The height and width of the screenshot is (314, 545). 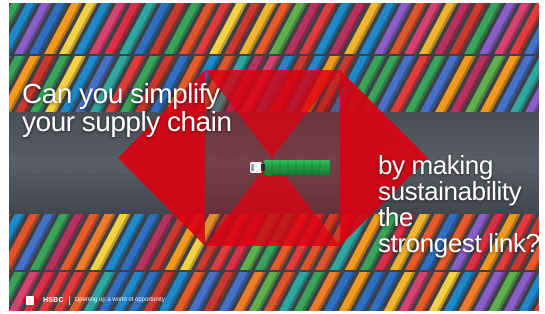 I want to click on footer-branding: HSBC Opening up a world of opportunity, so click(x=93, y=300).